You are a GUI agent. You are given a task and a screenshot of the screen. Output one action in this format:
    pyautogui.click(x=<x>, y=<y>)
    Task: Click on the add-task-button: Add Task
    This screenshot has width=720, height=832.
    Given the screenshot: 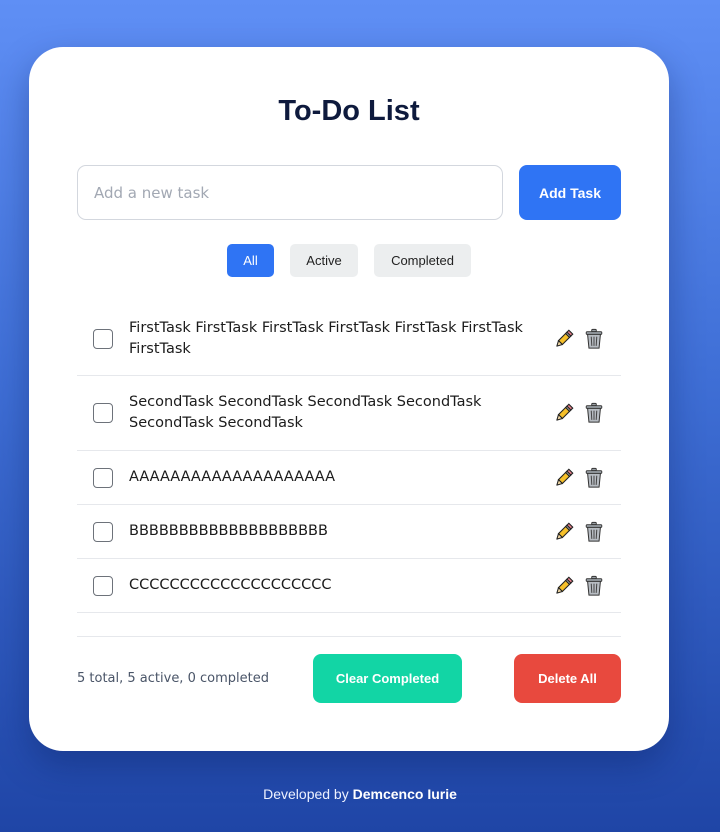 What is the action you would take?
    pyautogui.click(x=570, y=192)
    